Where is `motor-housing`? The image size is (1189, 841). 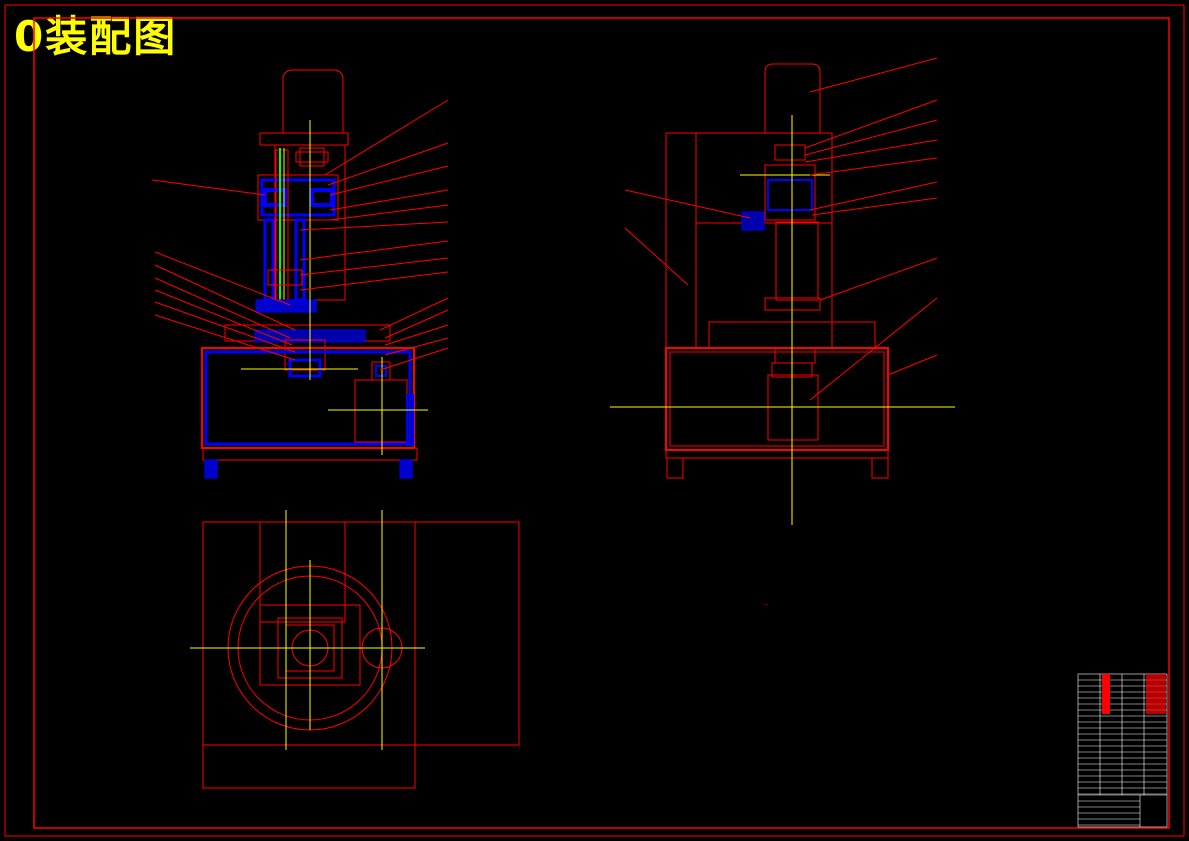 motor-housing is located at coordinates (313, 101).